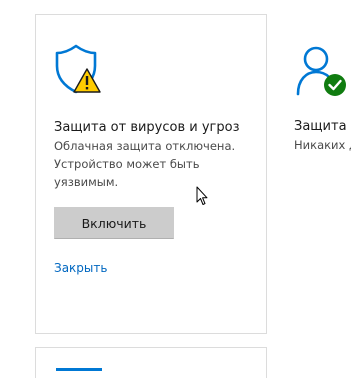 The height and width of the screenshot is (378, 351). Describe the element at coordinates (151, 362) in the screenshot. I see `next-card` at that location.